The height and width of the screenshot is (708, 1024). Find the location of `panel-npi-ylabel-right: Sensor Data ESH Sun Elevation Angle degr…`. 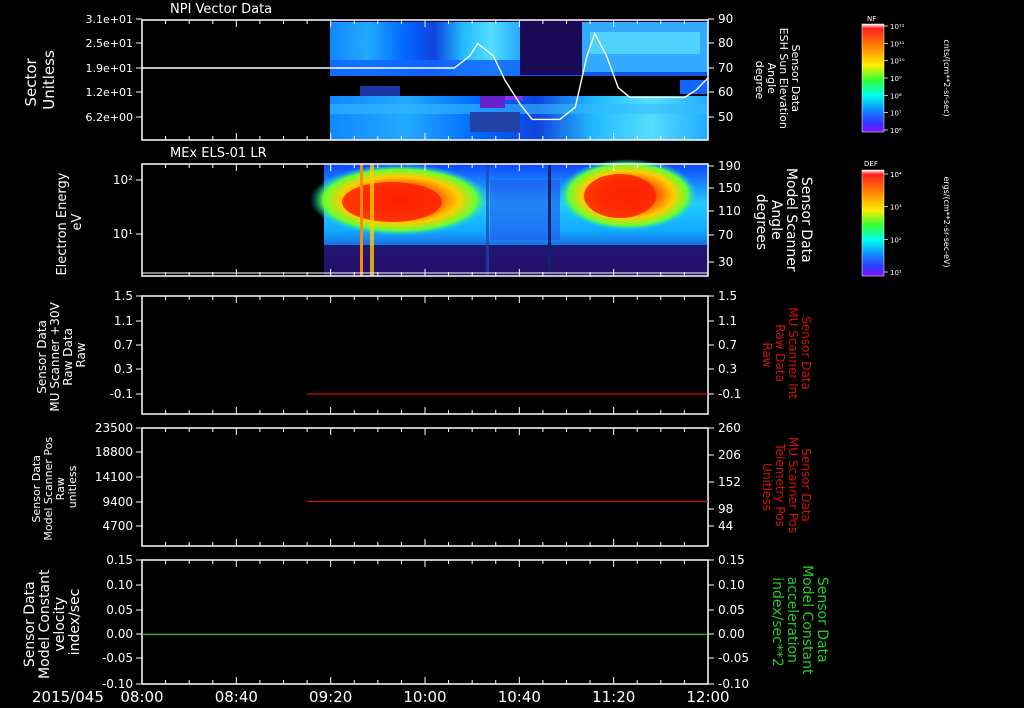

panel-npi-ylabel-right: Sensor Data ESH Sun Elevation Angle degr… is located at coordinates (777, 80).